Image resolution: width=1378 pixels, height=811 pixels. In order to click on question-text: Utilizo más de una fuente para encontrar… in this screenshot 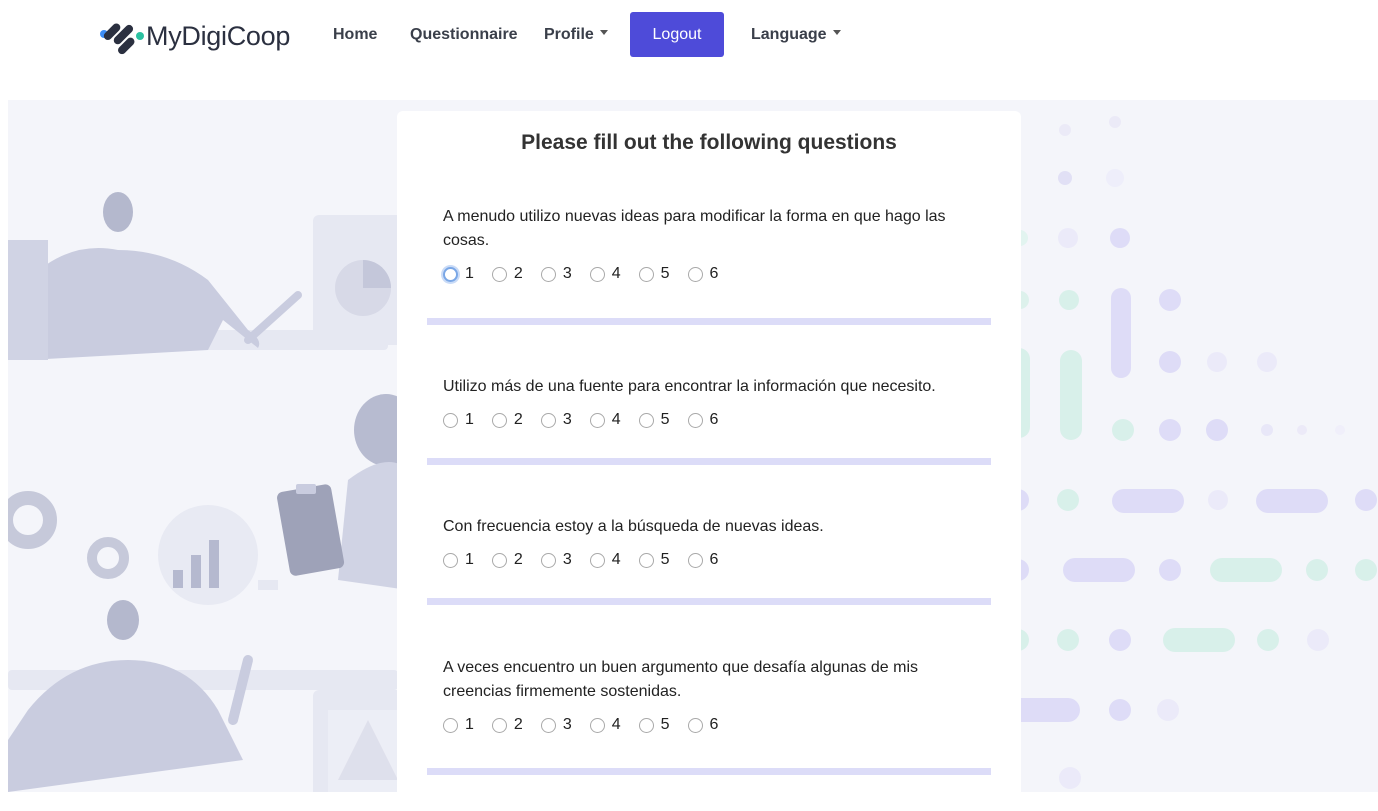, I will do `click(689, 386)`.